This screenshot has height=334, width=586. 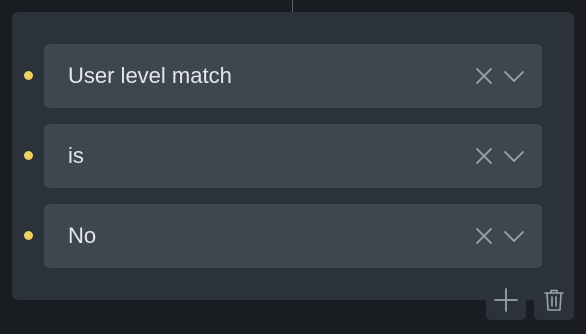 What do you see at coordinates (82, 235) in the screenshot?
I see `value-select-value: No` at bounding box center [82, 235].